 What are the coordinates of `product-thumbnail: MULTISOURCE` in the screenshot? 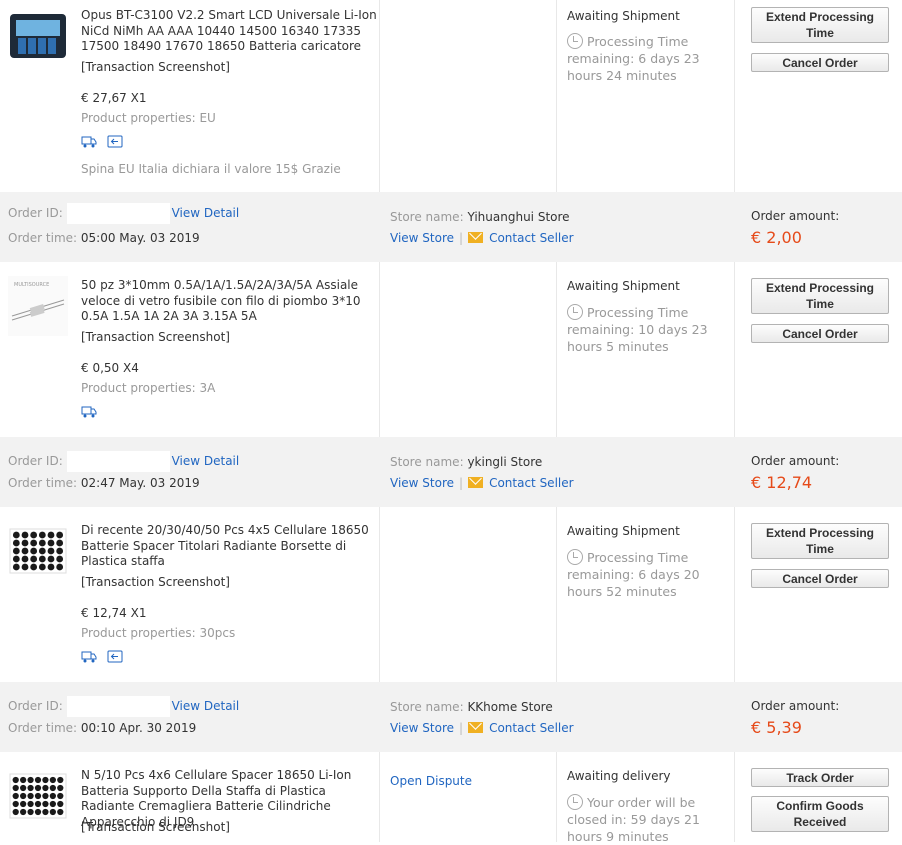 It's located at (38, 306).